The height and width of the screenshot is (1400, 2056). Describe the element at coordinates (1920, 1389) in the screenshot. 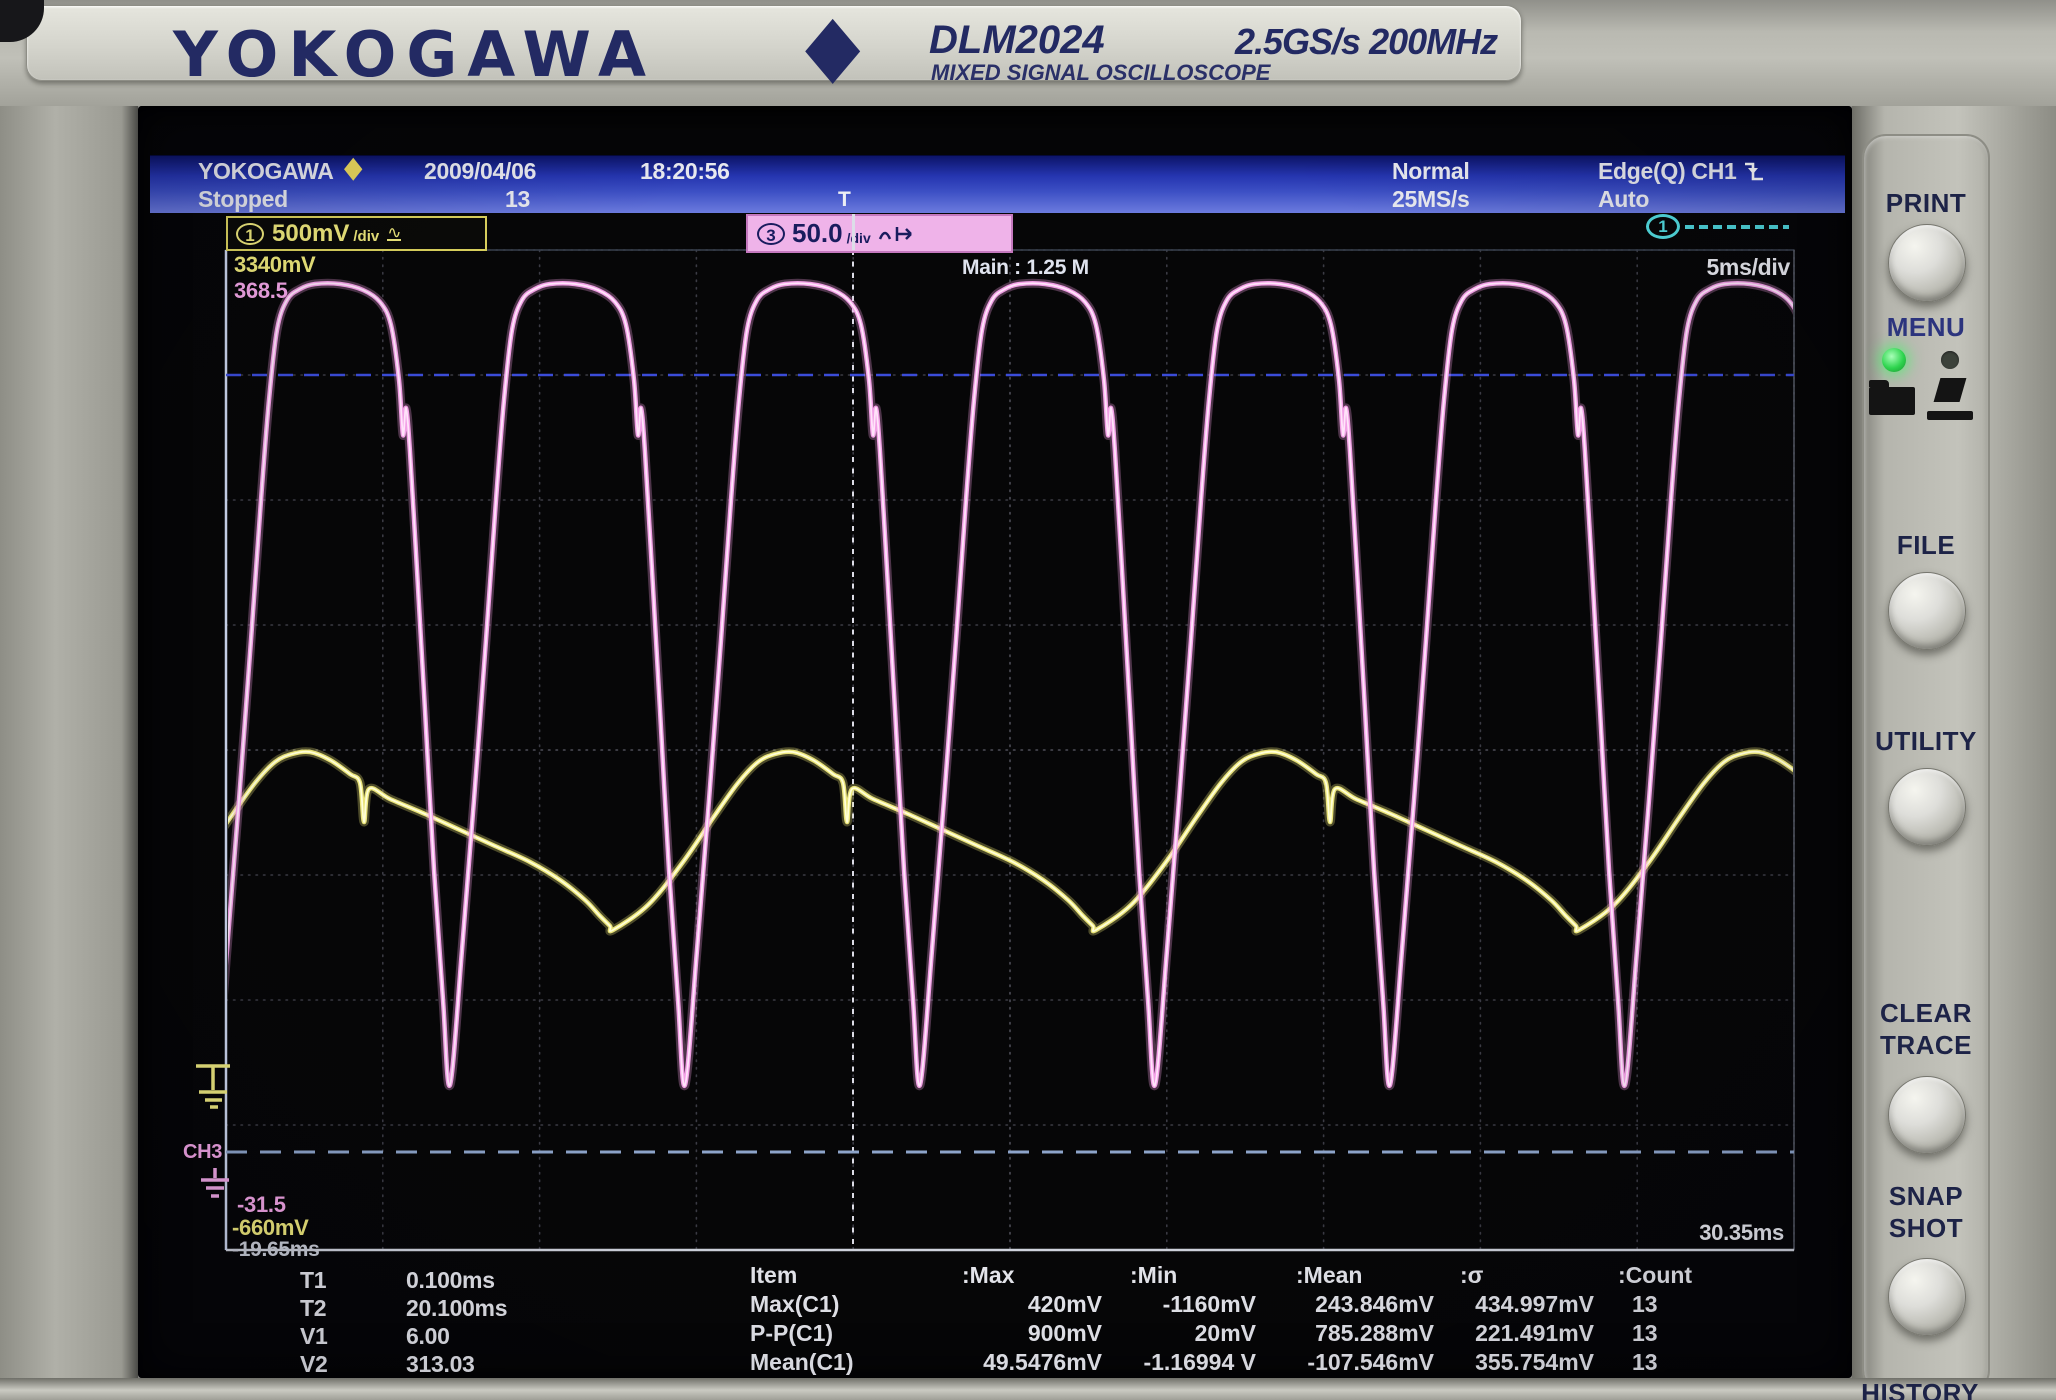

I see `history-label: HISTORY` at that location.